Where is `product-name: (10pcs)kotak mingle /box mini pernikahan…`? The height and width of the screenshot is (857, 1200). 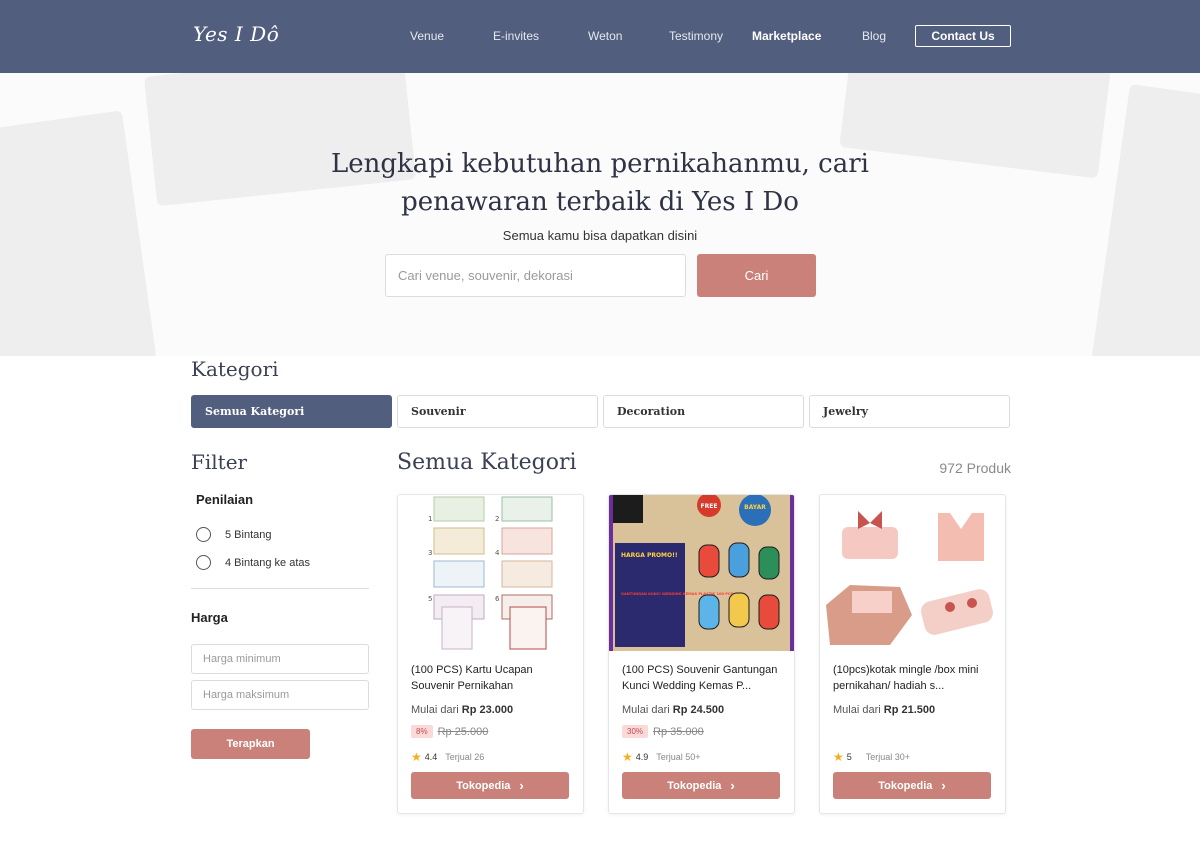 product-name: (10pcs)kotak mingle /box mini pernikahan… is located at coordinates (914, 678).